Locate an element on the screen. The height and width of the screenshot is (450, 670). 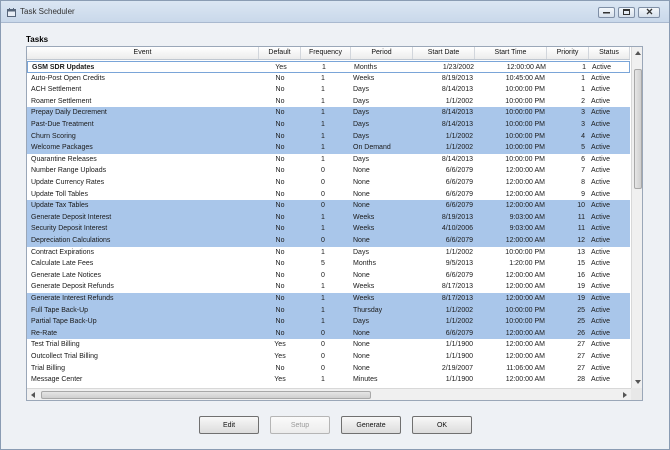
column-header-priority: Priority is located at coordinates (568, 53).